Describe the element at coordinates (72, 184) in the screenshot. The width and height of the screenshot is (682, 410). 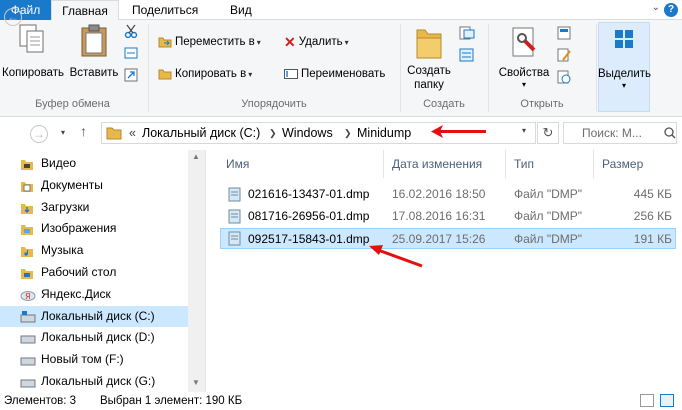
I see `nav-label: Документы` at that location.